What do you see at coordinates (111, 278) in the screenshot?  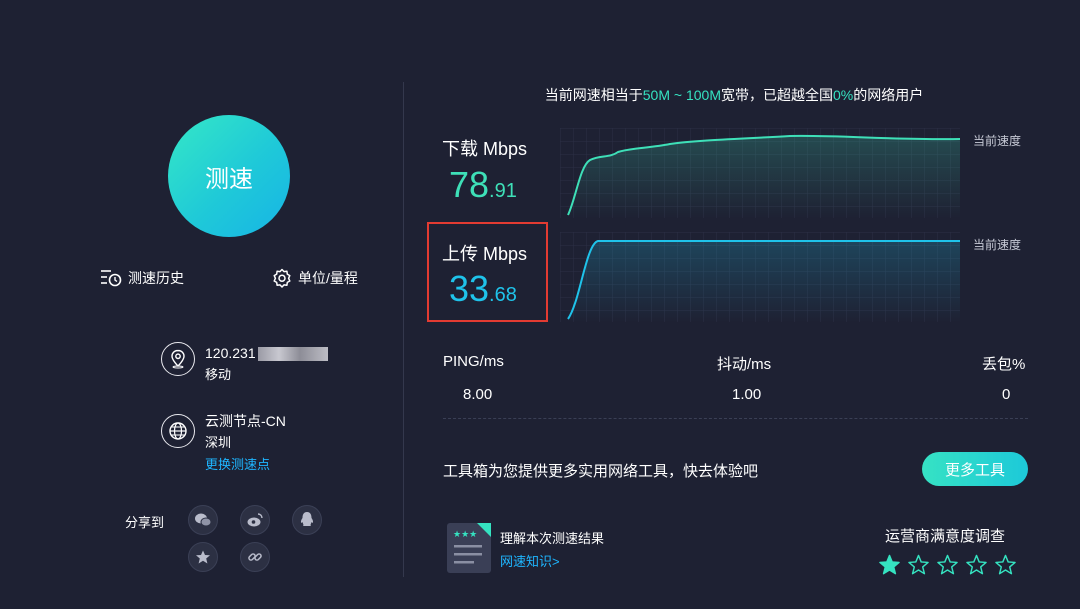 I see `history-icon` at bounding box center [111, 278].